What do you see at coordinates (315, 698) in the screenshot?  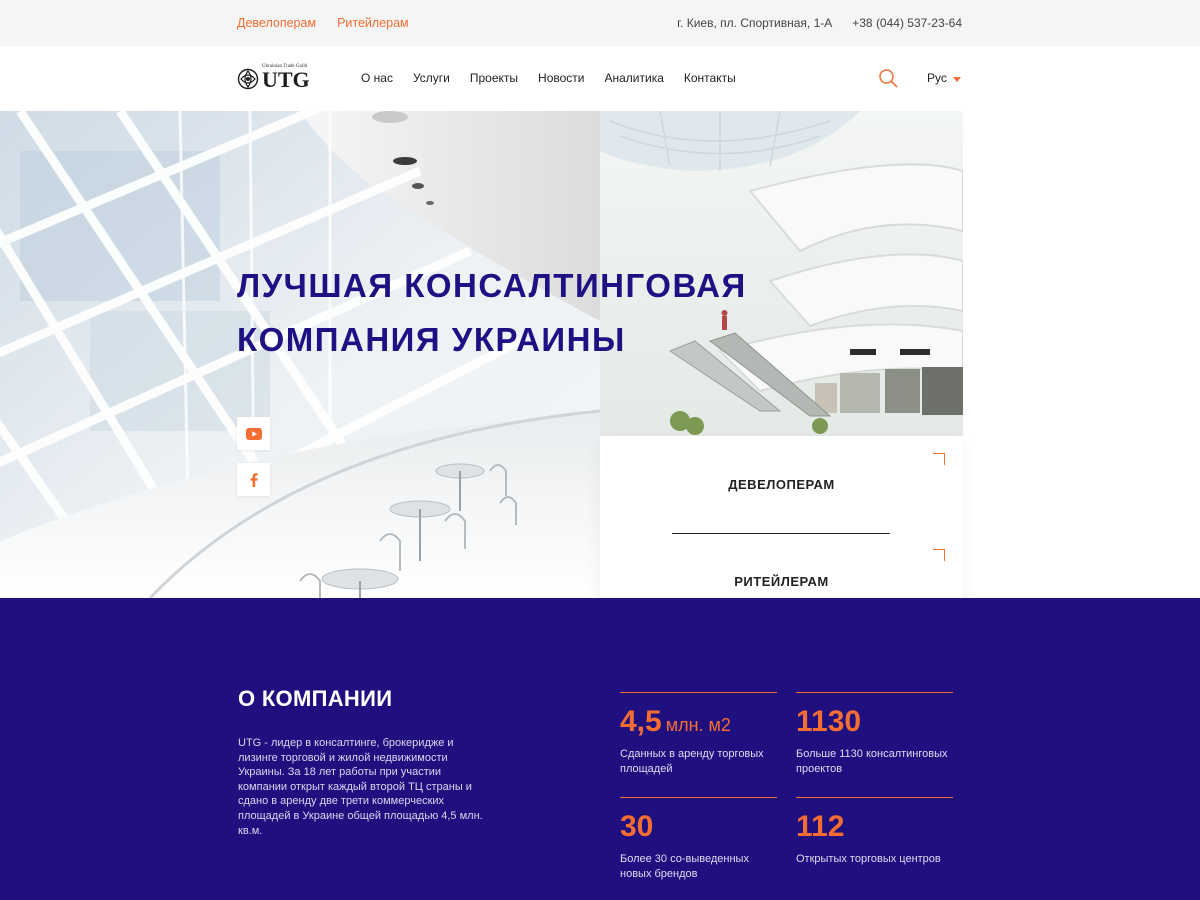 I see `about-title: О КОМПАНИИ` at bounding box center [315, 698].